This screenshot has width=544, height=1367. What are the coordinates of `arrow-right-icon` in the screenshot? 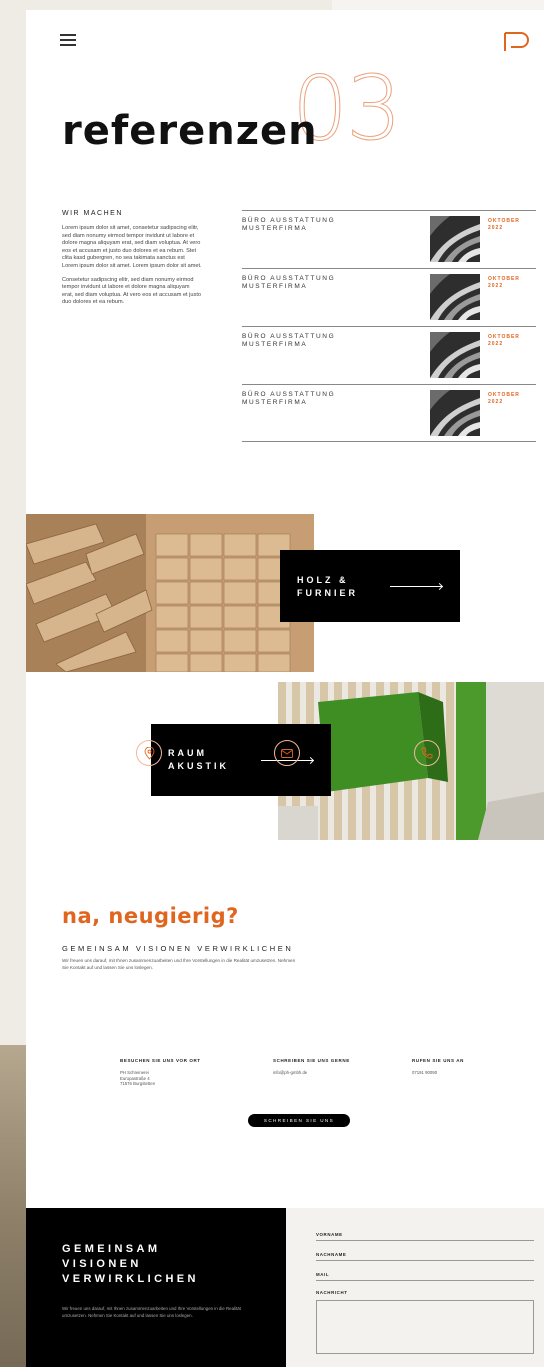 It's located at (416, 586).